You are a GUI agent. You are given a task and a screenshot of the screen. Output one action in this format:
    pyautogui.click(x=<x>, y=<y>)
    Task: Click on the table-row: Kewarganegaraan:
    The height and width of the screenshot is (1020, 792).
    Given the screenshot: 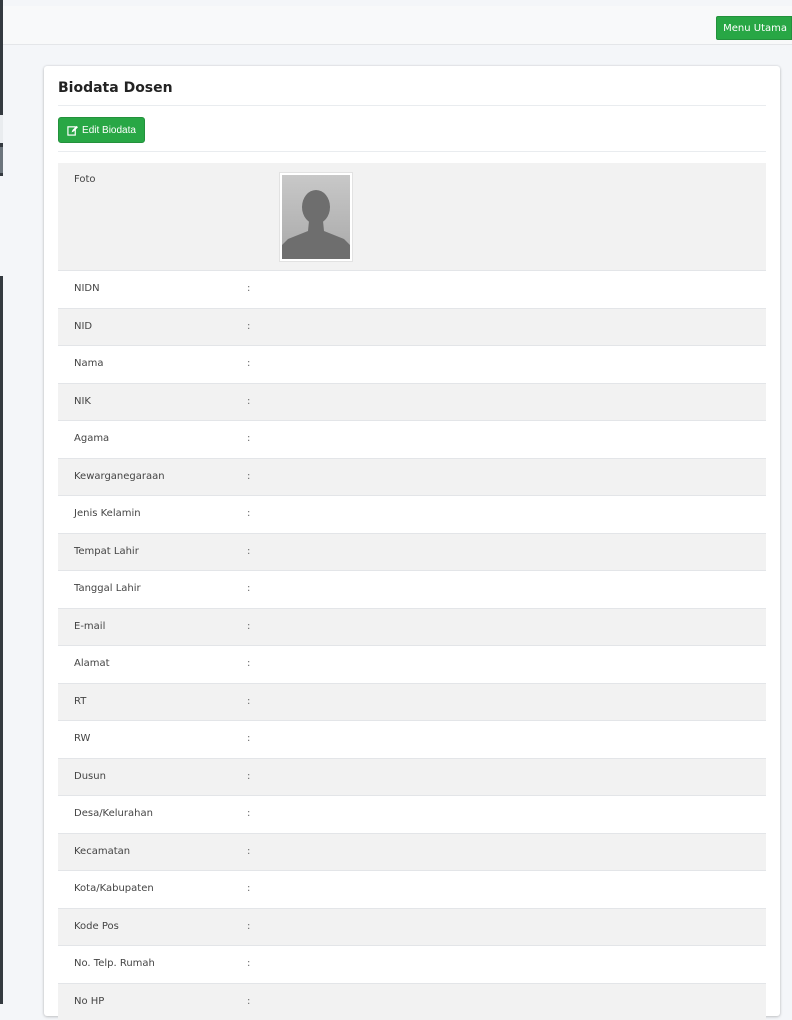 What is the action you would take?
    pyautogui.click(x=412, y=477)
    